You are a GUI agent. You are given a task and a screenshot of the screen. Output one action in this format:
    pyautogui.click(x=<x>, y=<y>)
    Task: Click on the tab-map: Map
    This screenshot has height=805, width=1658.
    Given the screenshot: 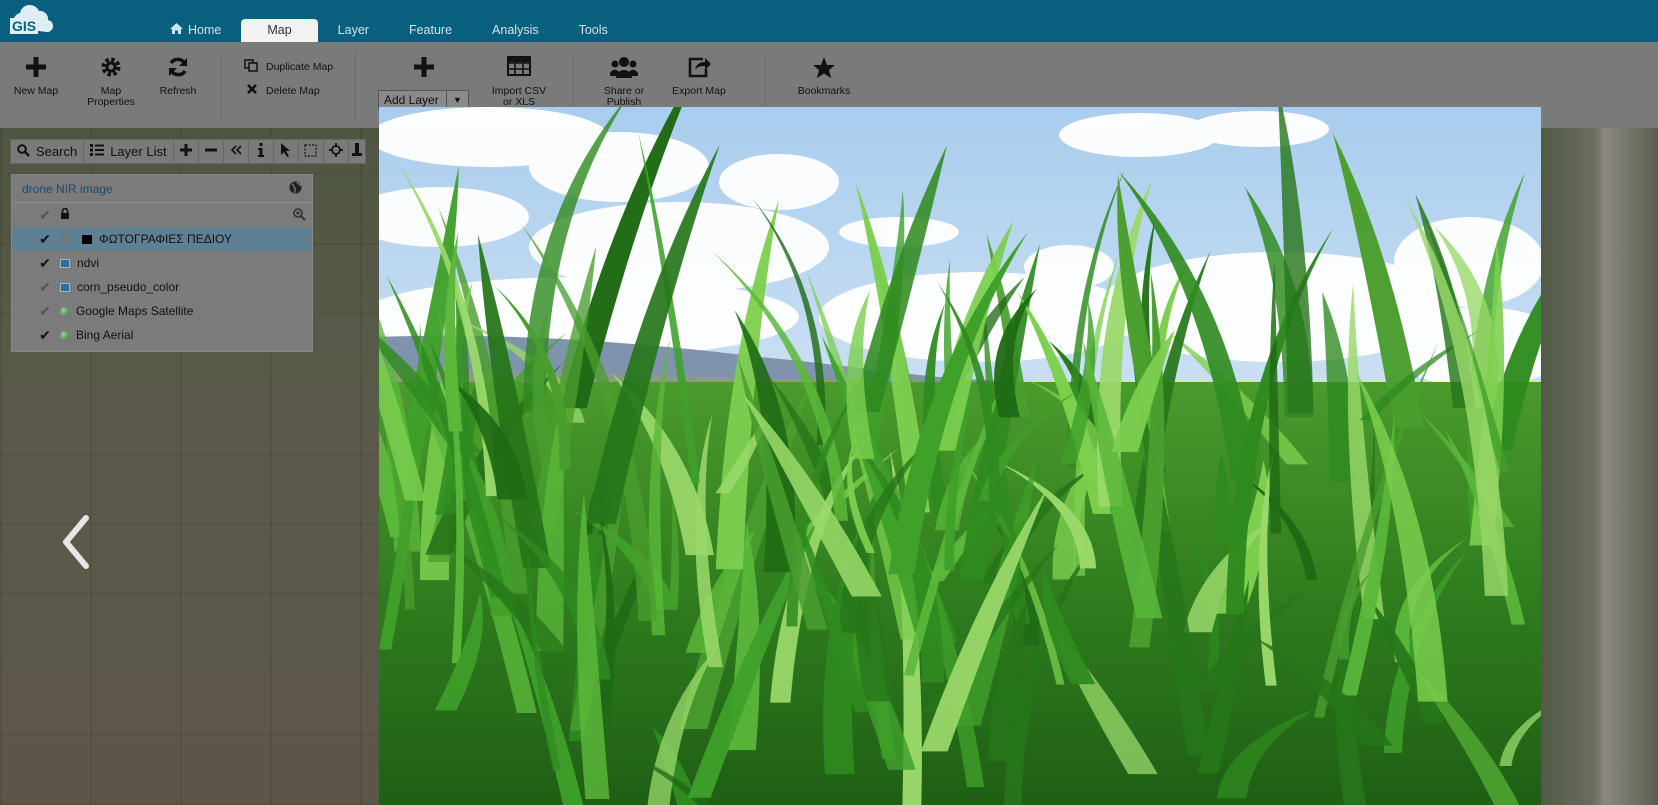 What is the action you would take?
    pyautogui.click(x=279, y=30)
    